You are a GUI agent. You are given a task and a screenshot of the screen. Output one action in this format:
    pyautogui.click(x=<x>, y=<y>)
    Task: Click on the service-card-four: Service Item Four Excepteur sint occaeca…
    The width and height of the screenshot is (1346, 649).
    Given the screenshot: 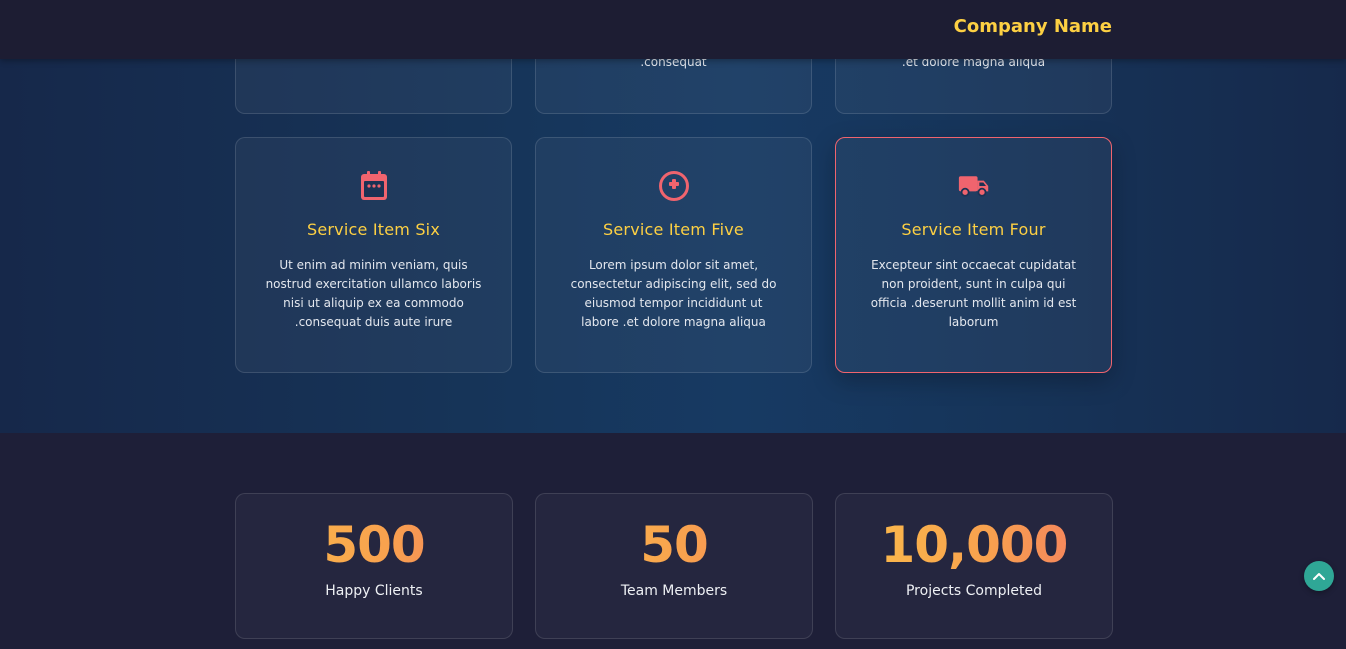 What is the action you would take?
    pyautogui.click(x=973, y=255)
    